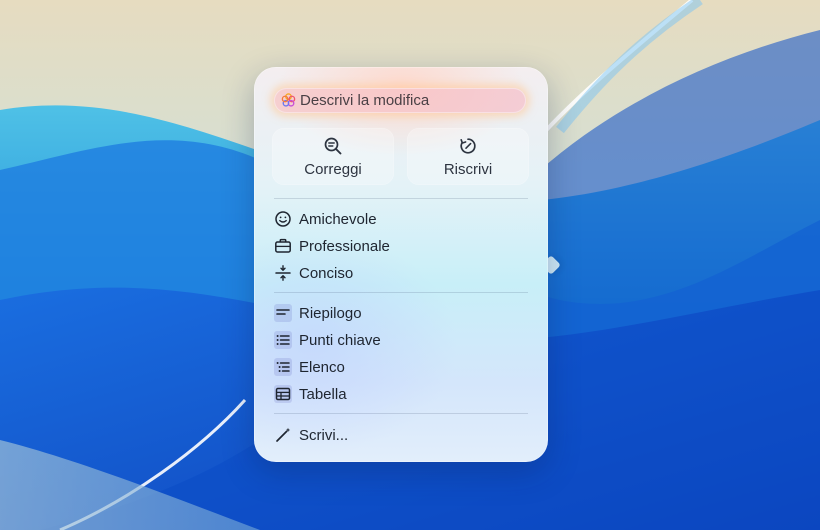 The height and width of the screenshot is (530, 820). Describe the element at coordinates (401, 394) in the screenshot. I see `menu-item-table: Tabella` at that location.